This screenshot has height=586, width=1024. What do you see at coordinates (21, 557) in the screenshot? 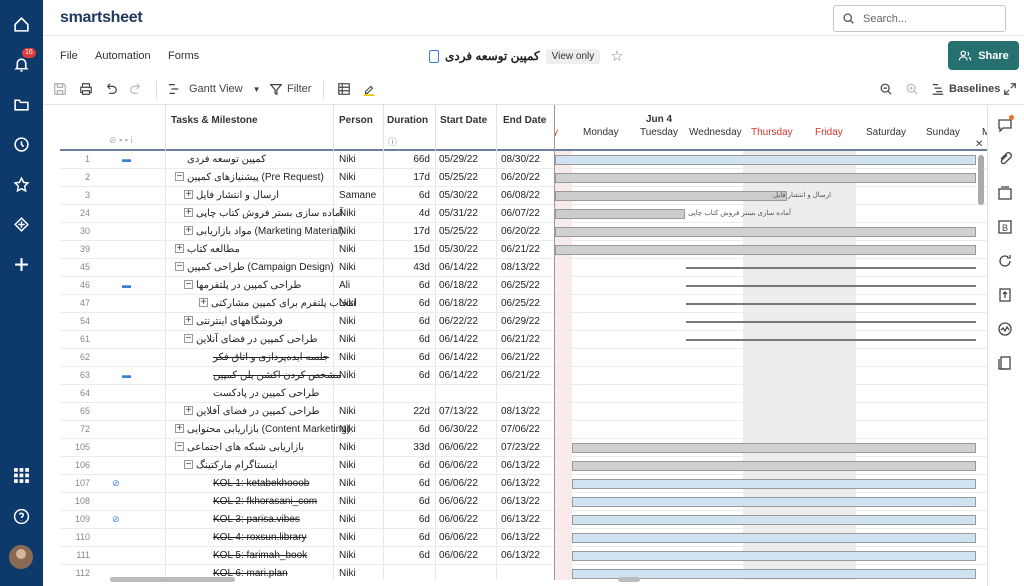
I see `avatar` at bounding box center [21, 557].